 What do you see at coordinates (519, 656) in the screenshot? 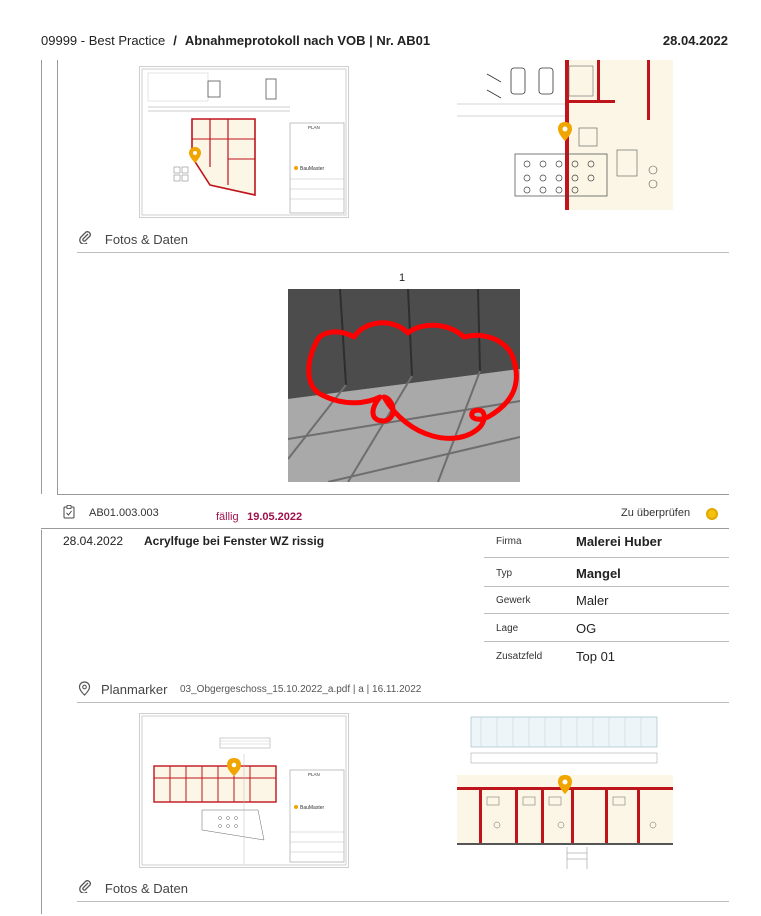
I see `field-label-zusatzfeld: Zusatzfeld` at bounding box center [519, 656].